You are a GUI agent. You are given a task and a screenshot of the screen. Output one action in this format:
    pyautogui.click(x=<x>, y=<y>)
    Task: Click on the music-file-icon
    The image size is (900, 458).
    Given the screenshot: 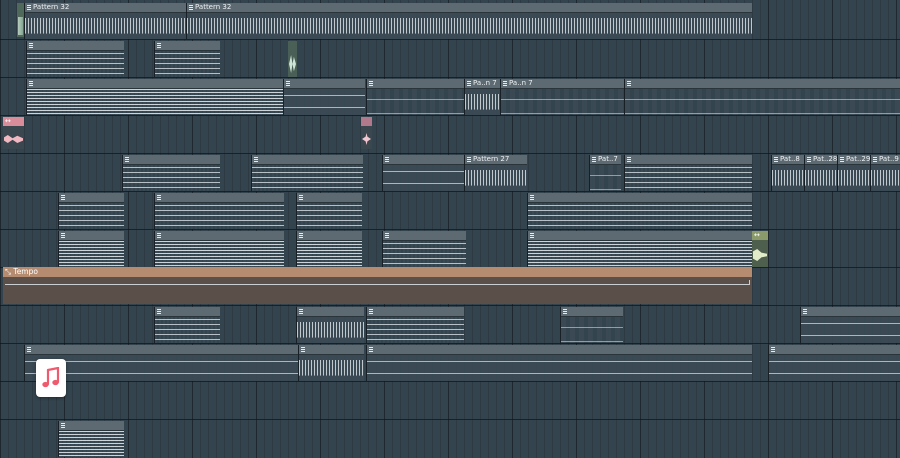 What is the action you would take?
    pyautogui.click(x=51, y=378)
    